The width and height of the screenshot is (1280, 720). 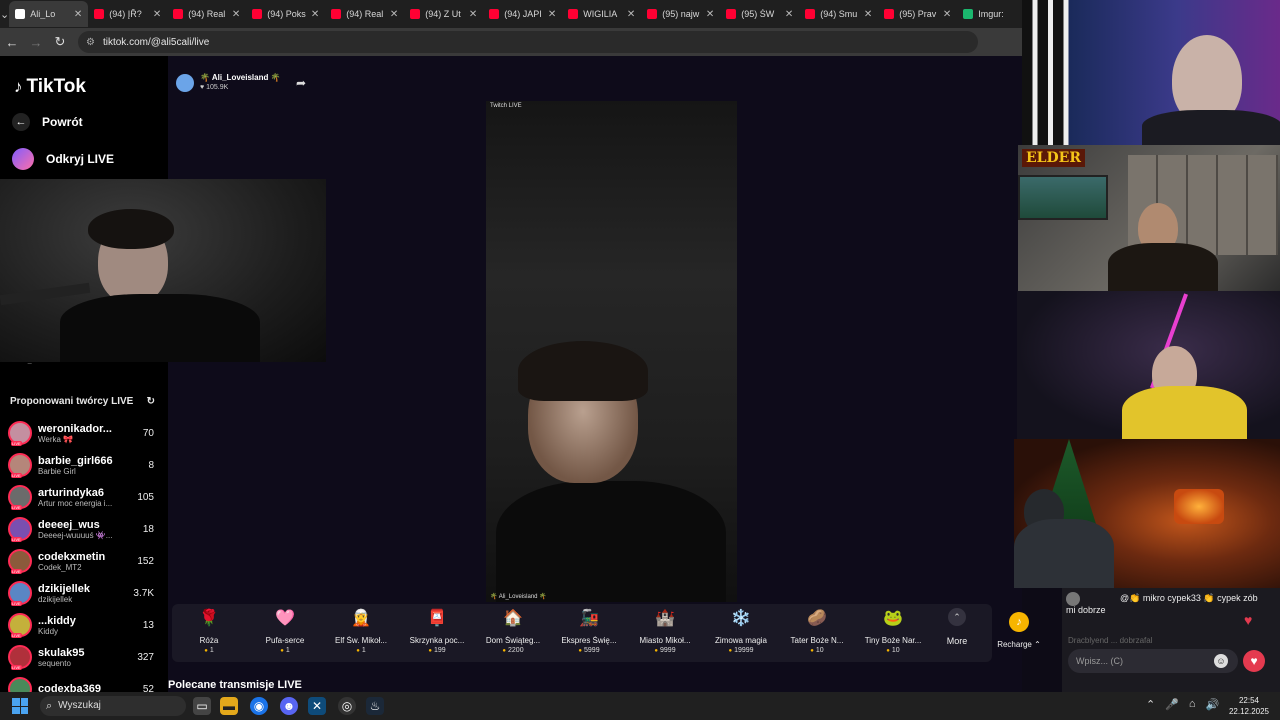 What do you see at coordinates (589, 631) in the screenshot?
I see `gift-item: 🚂 Ekspres Świę... 5999` at bounding box center [589, 631].